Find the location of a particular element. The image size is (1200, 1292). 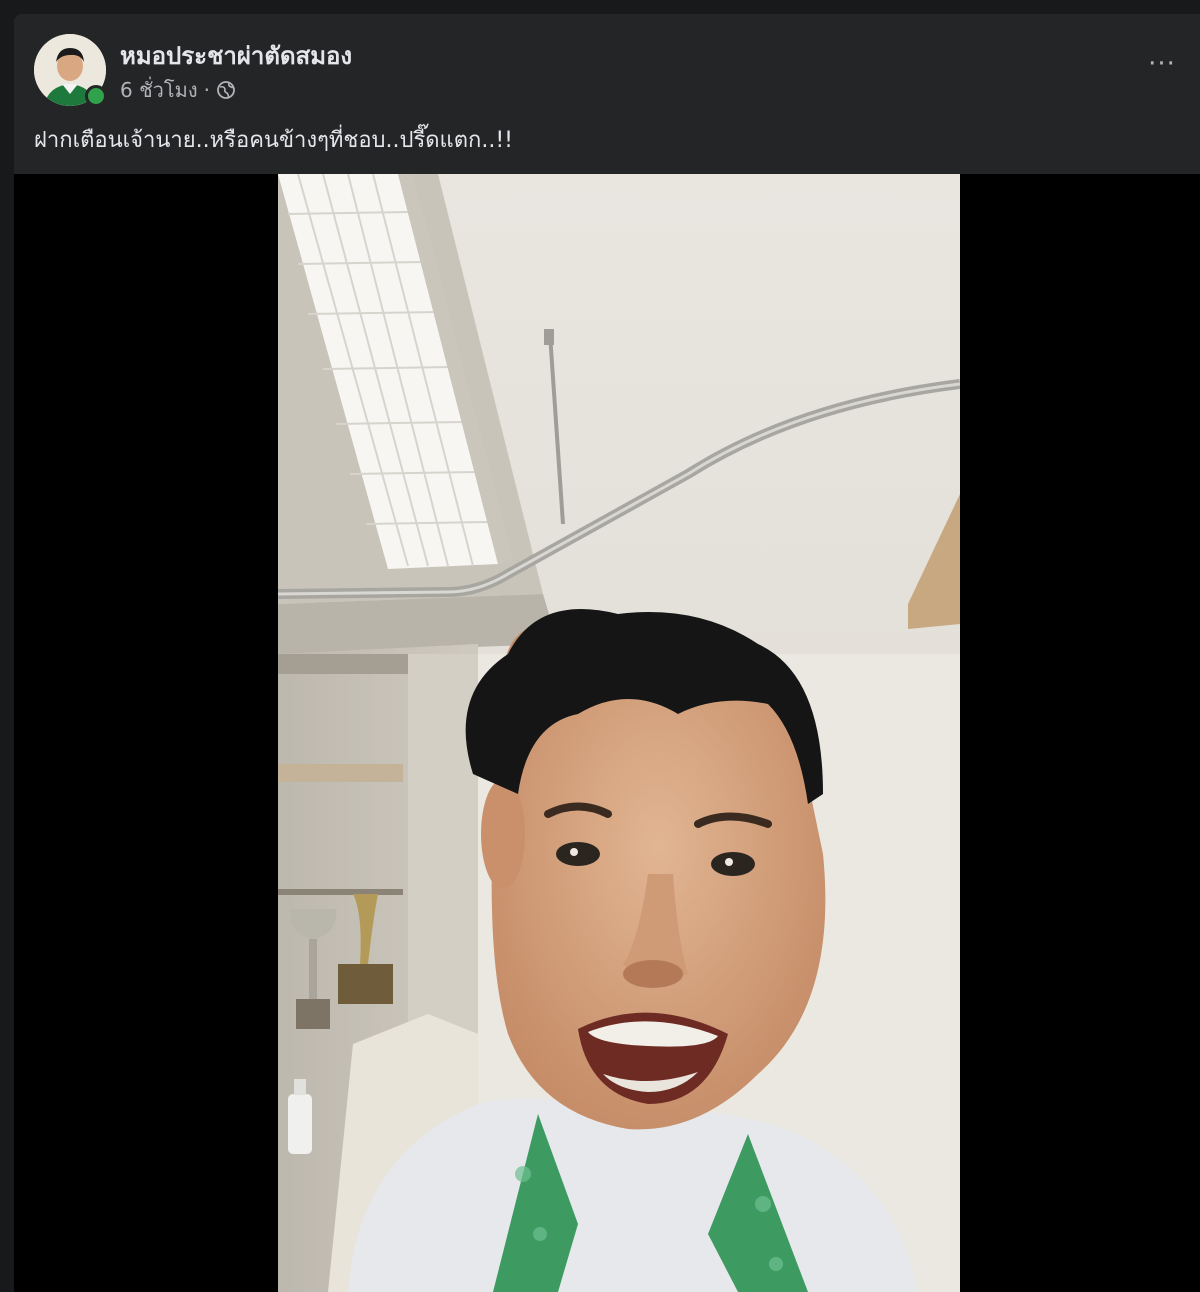

online-status-dot is located at coordinates (96, 96).